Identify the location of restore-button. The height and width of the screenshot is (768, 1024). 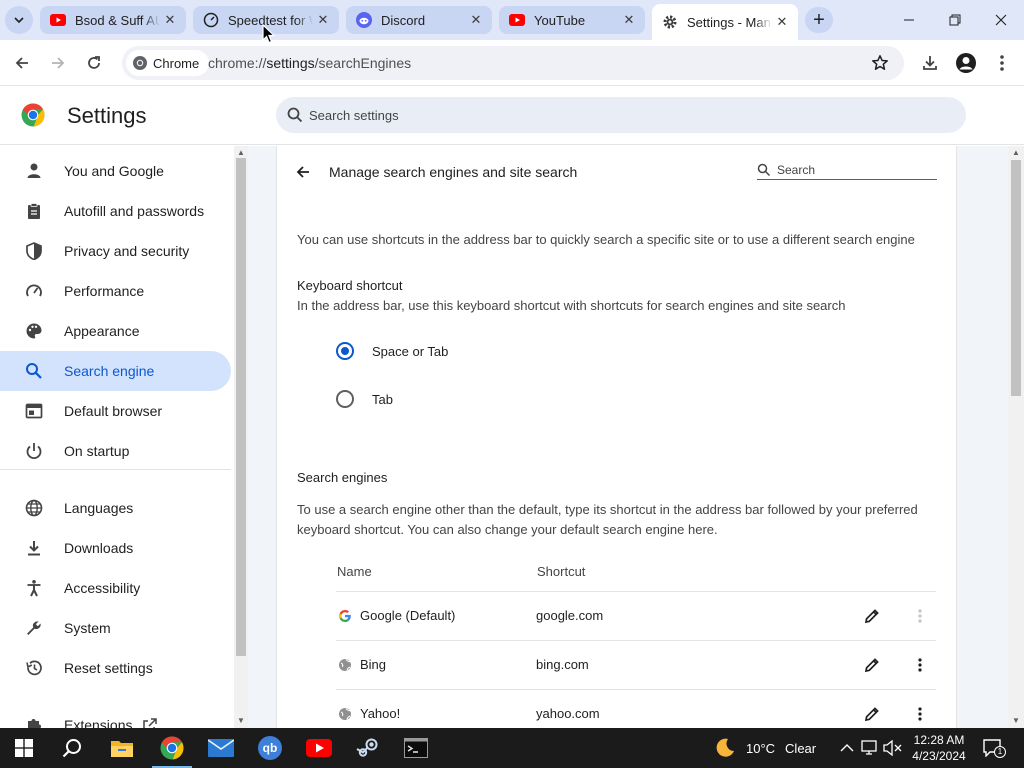
(955, 20).